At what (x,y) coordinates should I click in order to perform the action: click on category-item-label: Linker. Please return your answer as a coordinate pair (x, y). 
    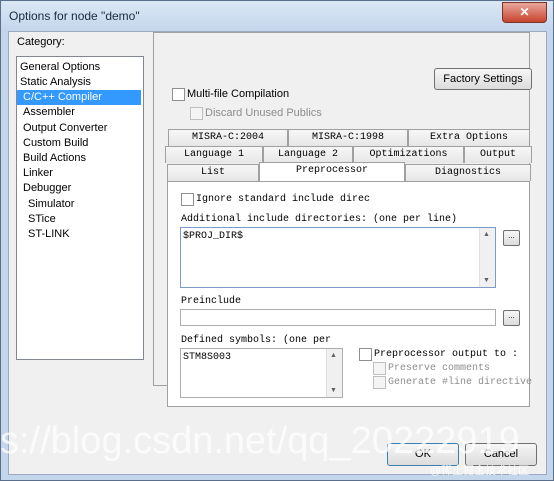
    Looking at the image, I should click on (38, 173).